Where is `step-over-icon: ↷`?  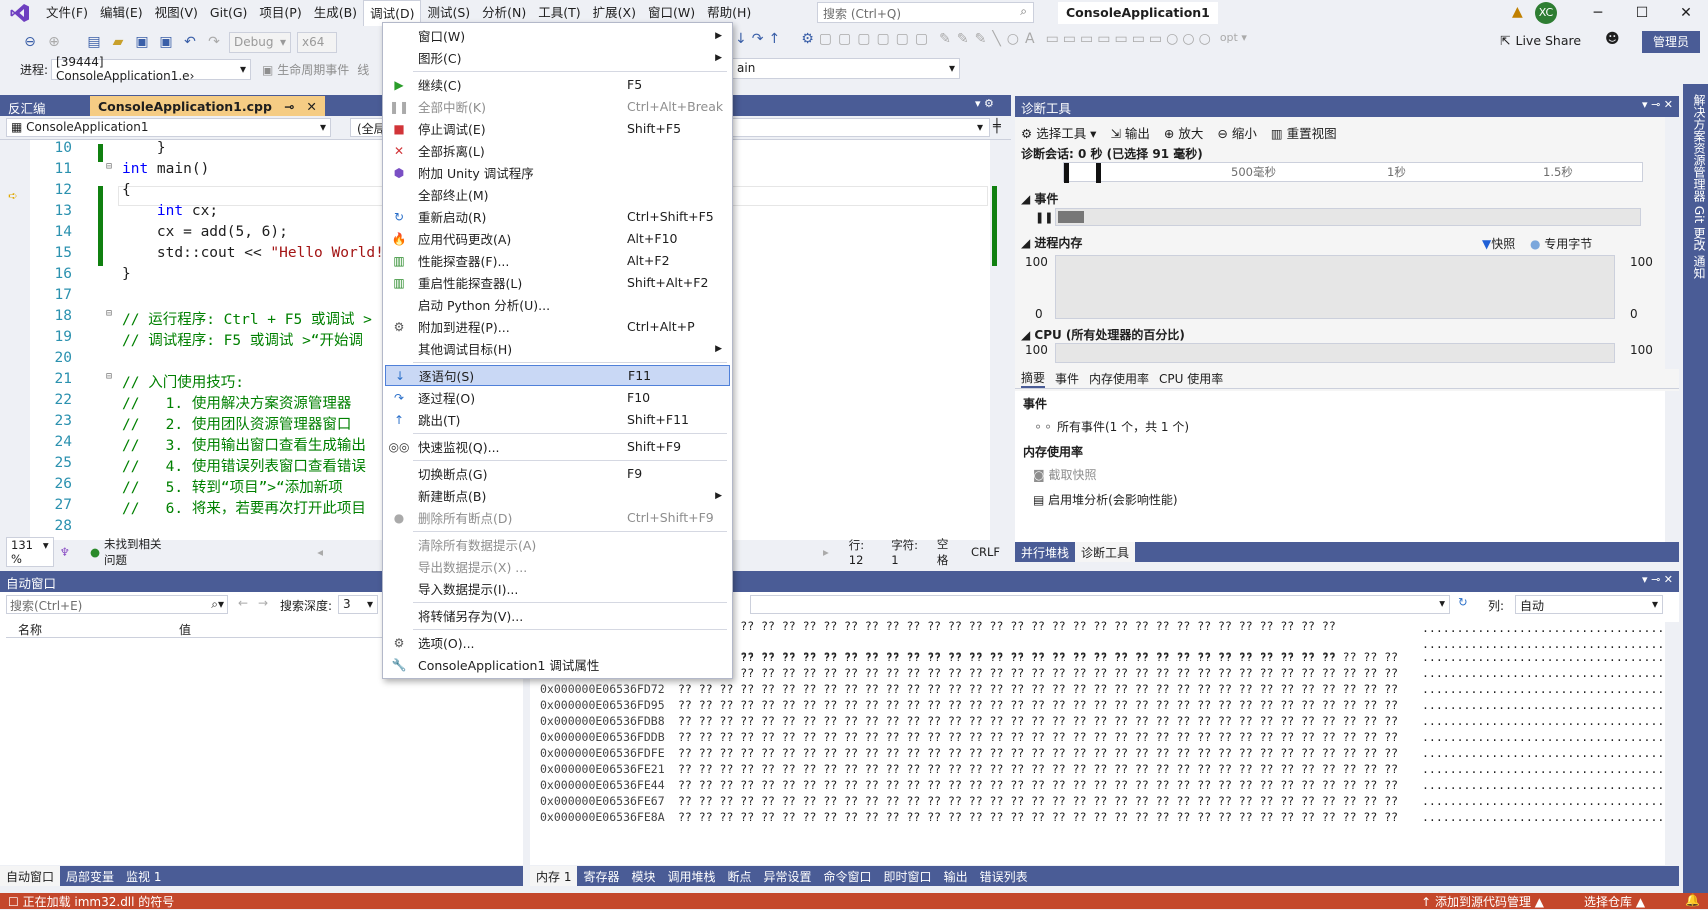 step-over-icon: ↷ is located at coordinates (758, 39).